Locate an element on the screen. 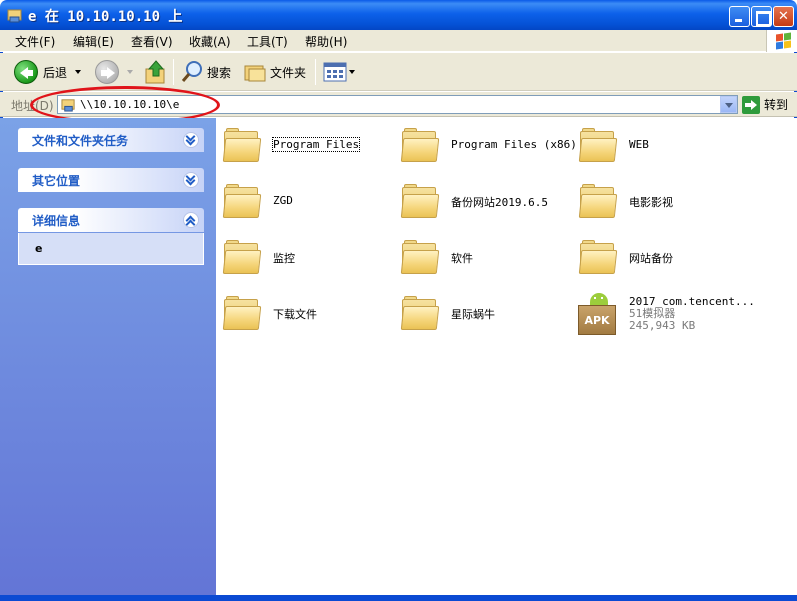 This screenshot has height=601, width=797. panel-other-places: 其它位置 is located at coordinates (111, 180).